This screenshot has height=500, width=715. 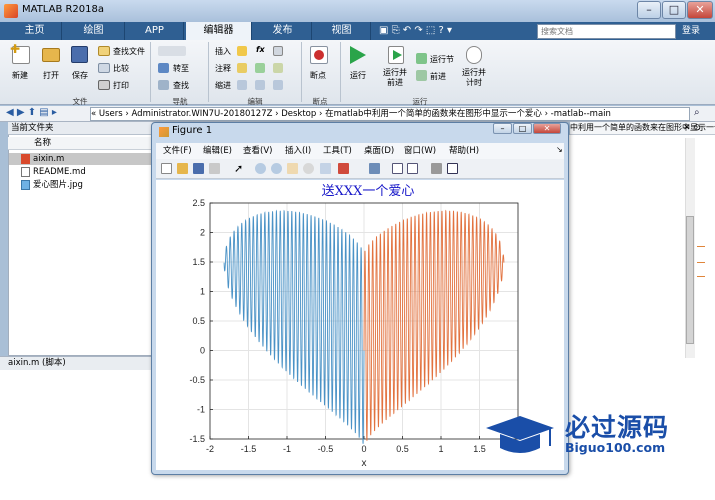 What do you see at coordinates (502, 128) in the screenshot?
I see `figure-minimize-button: –` at bounding box center [502, 128].